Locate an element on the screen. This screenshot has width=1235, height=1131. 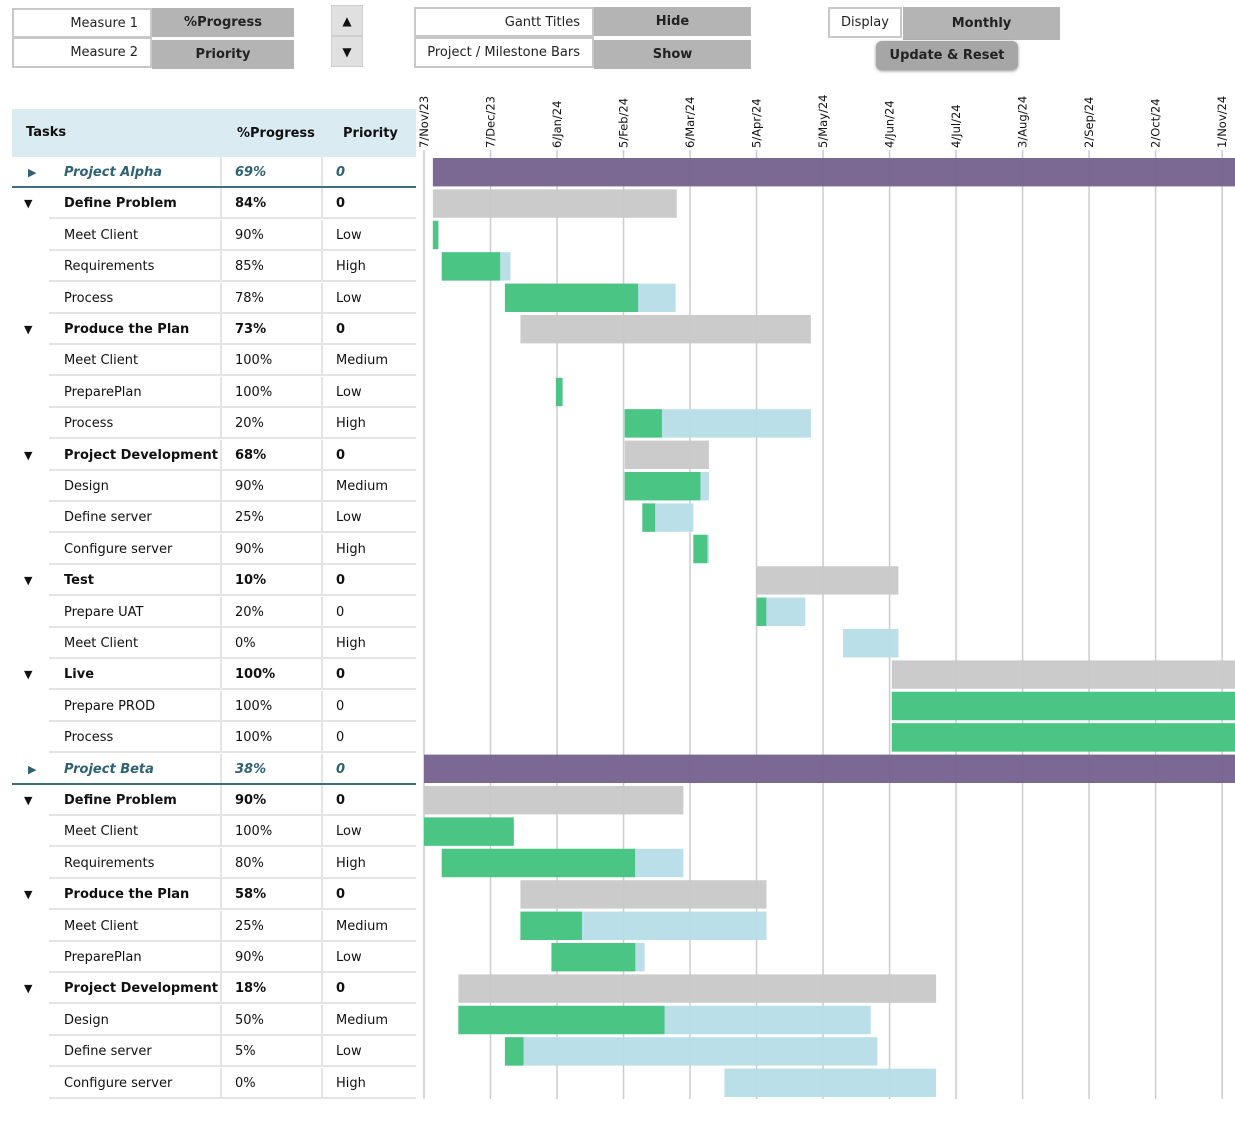
tick-label: 7/Dec/23 is located at coordinates (491, 122).